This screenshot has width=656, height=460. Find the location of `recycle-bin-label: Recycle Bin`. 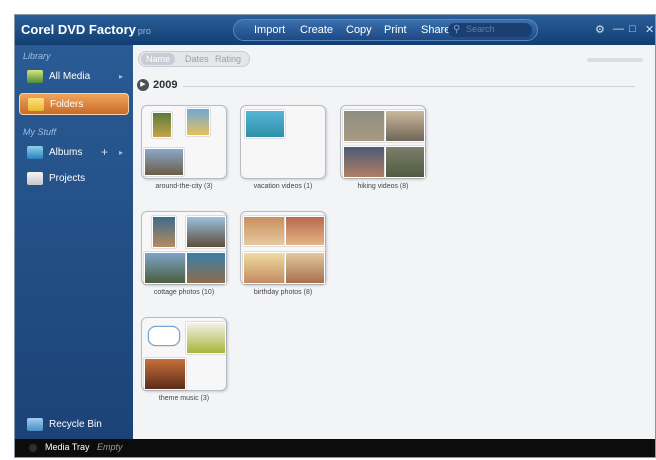

recycle-bin-label: Recycle Bin is located at coordinates (75, 424).